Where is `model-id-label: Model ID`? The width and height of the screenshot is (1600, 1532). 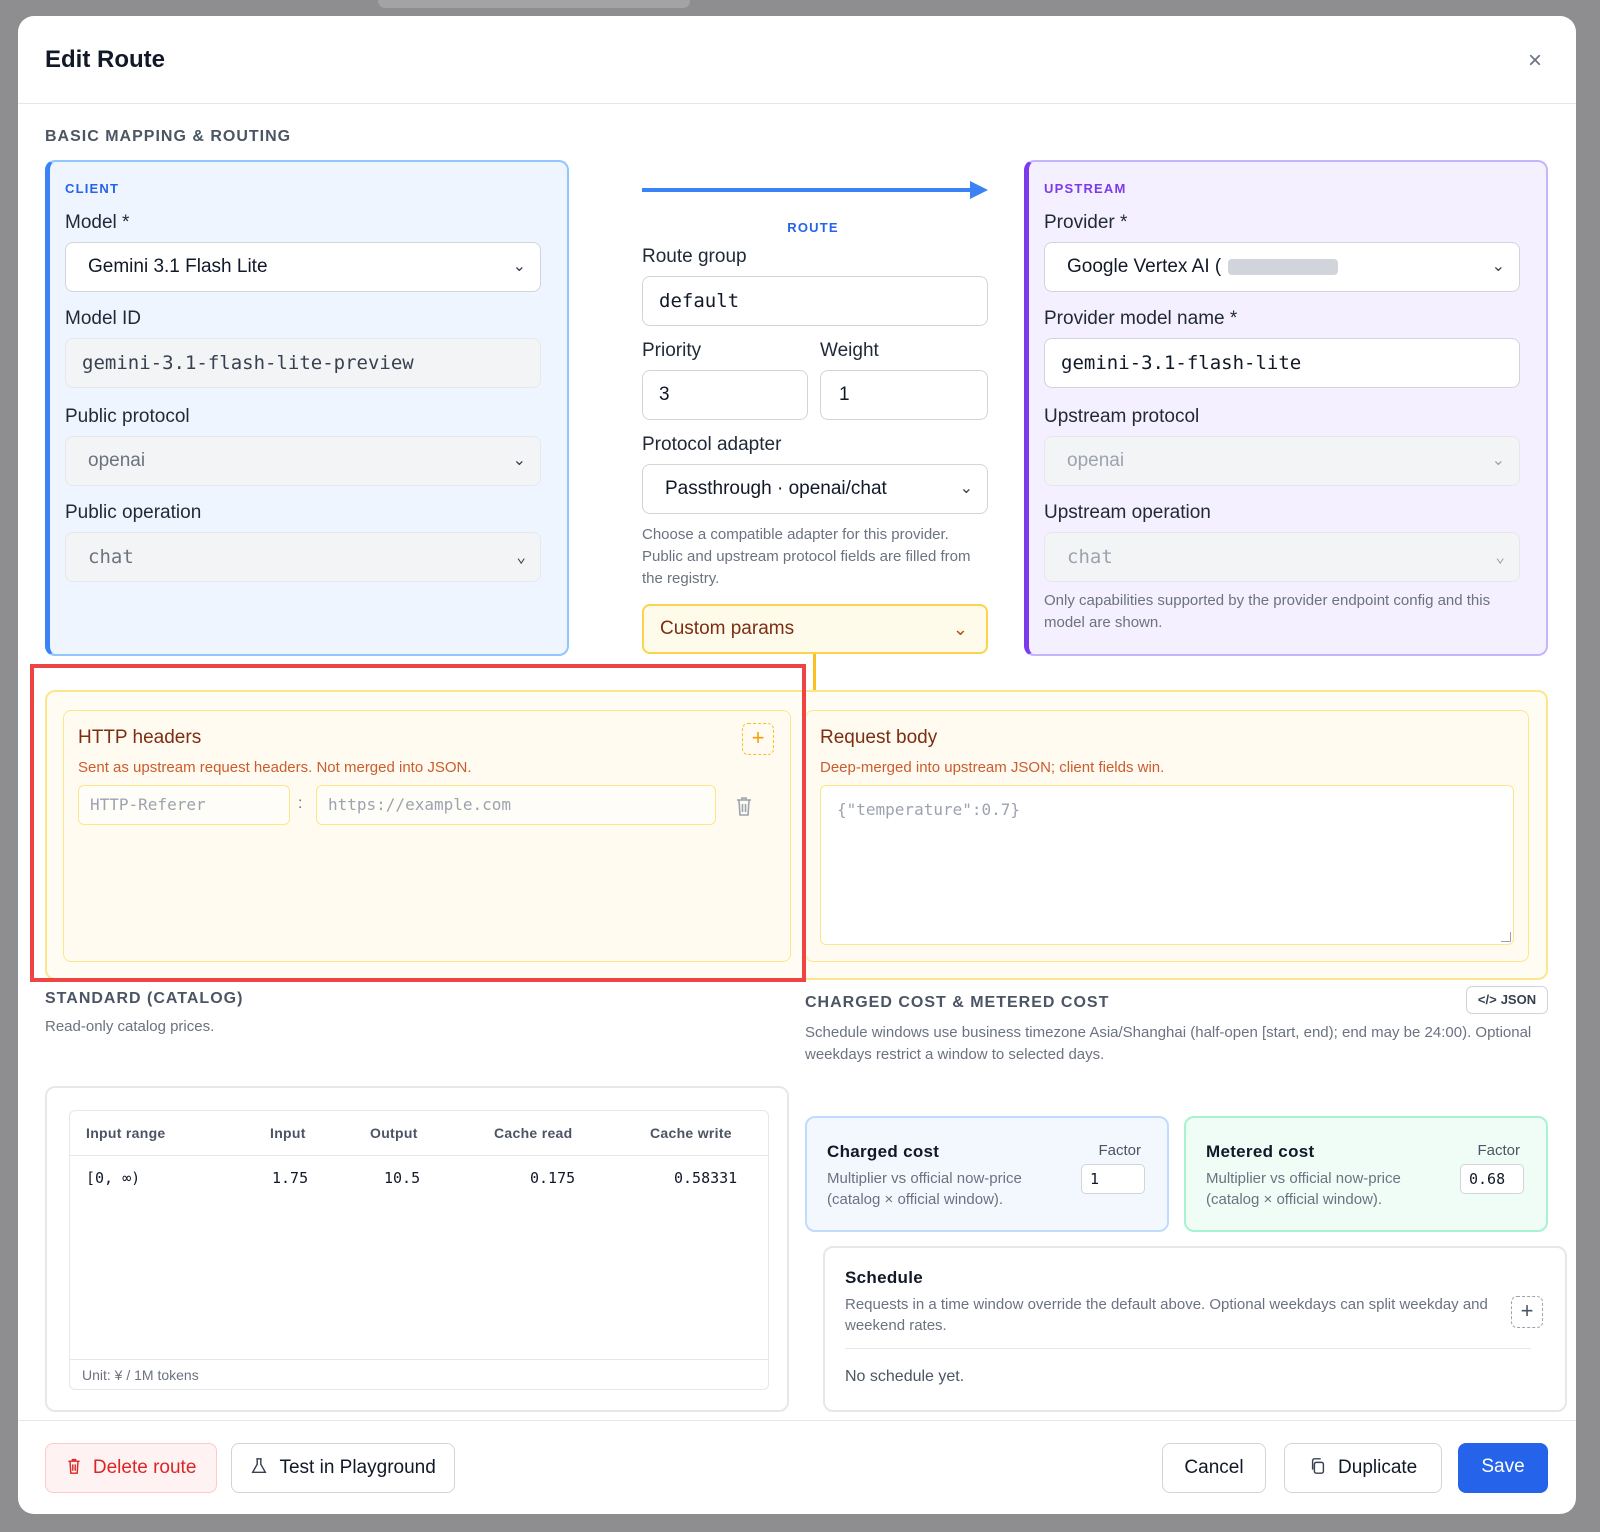 model-id-label: Model ID is located at coordinates (103, 318).